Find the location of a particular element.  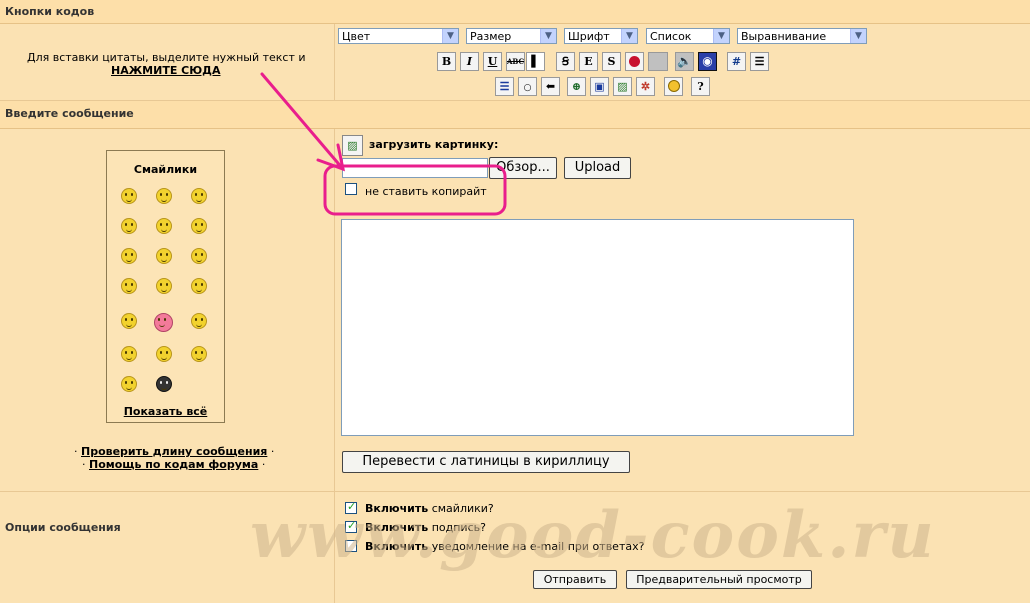

link-button: ⊕ is located at coordinates (576, 86).